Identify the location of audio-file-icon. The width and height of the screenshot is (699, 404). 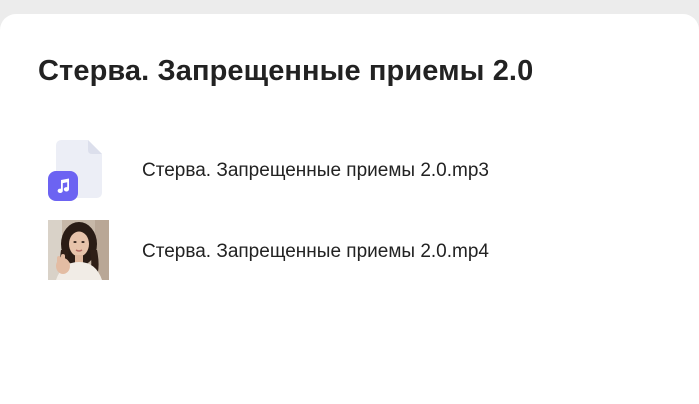
(75, 169).